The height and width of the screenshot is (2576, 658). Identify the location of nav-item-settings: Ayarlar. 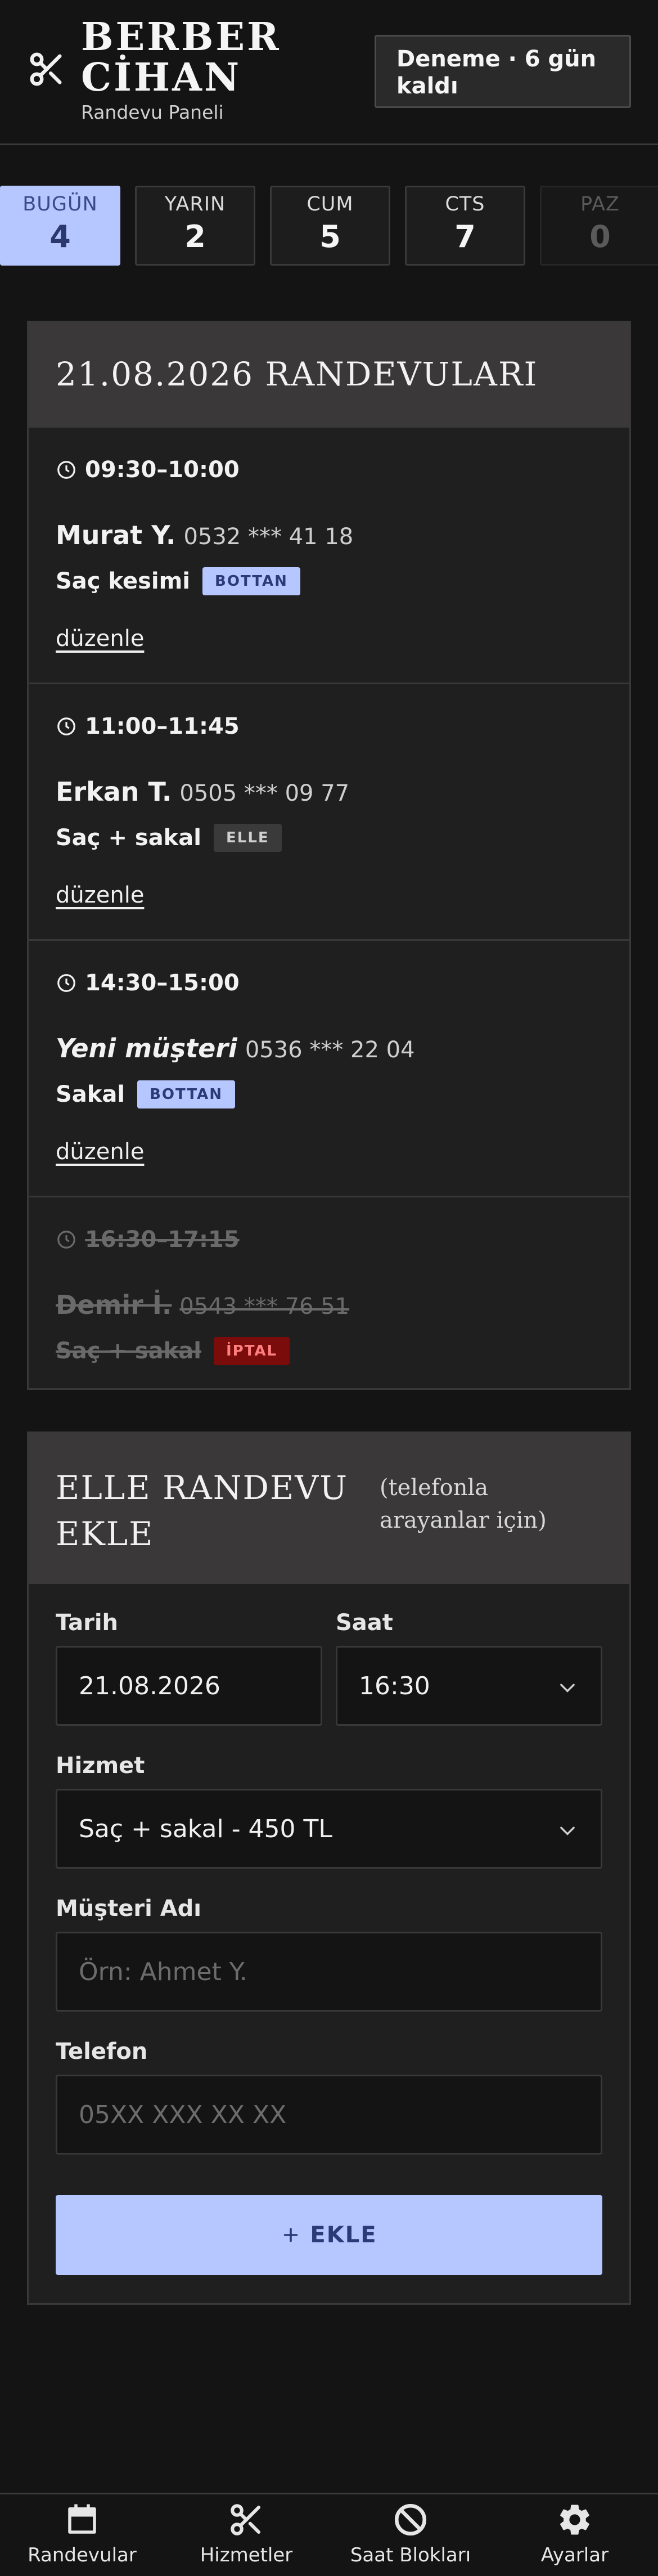
(575, 2535).